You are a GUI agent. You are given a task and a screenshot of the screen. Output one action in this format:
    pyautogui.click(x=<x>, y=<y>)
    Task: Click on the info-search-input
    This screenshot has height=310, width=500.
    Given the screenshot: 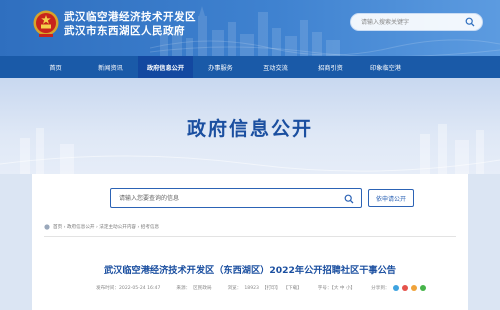 What is the action you would take?
    pyautogui.click(x=219, y=198)
    